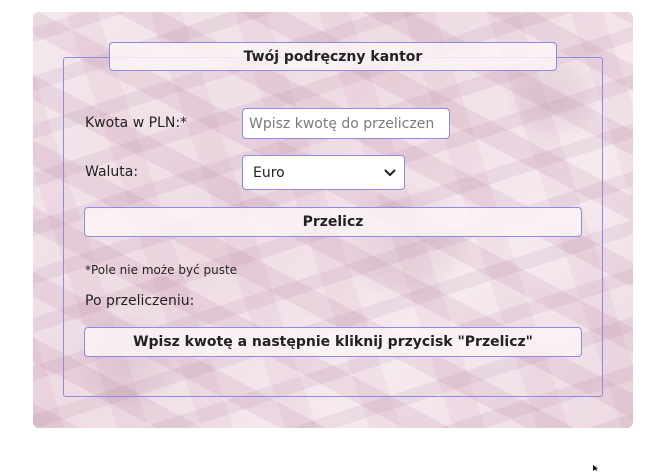 This screenshot has width=649, height=475. Describe the element at coordinates (596, 465) in the screenshot. I see `mouse-cursor-icon` at that location.